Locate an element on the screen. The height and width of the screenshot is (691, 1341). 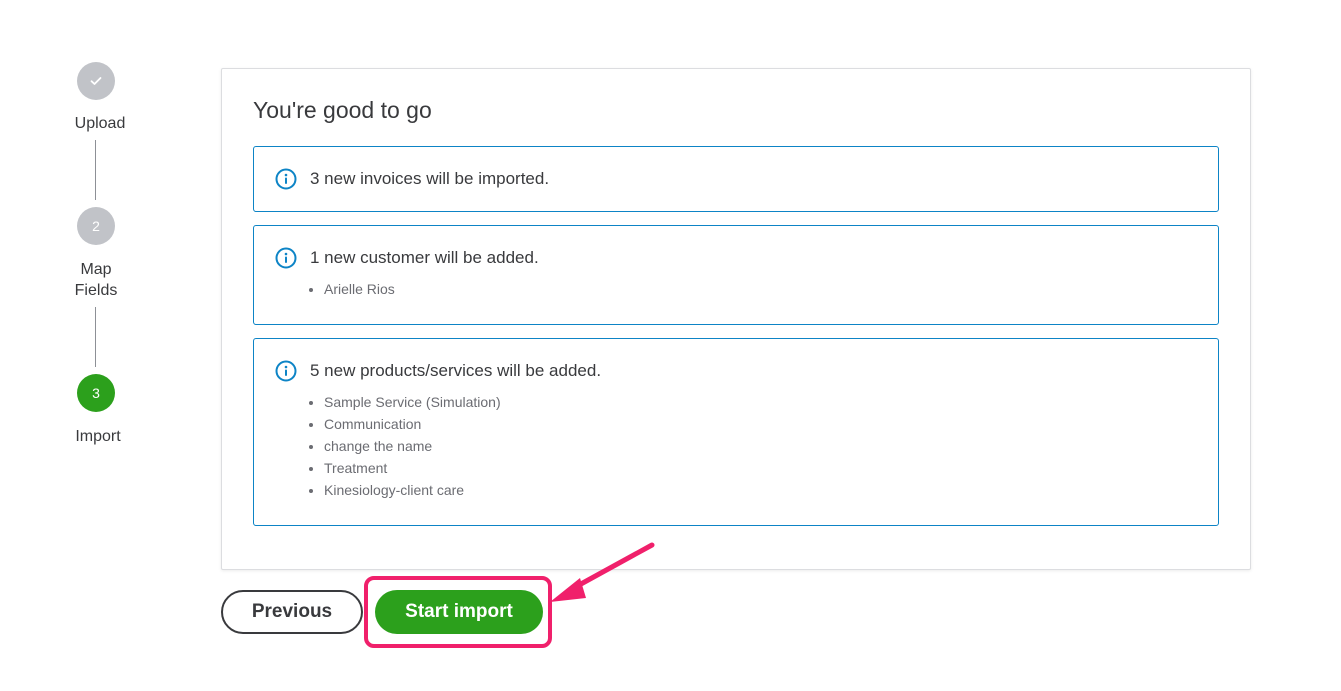
invoices-info-box: 3 new invoices will be imported. is located at coordinates (736, 179).